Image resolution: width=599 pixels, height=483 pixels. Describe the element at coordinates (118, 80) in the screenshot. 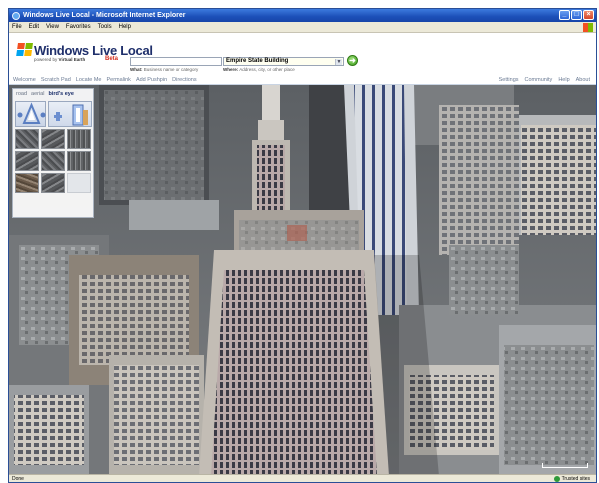

I see `nav-permalink: Permalink` at that location.